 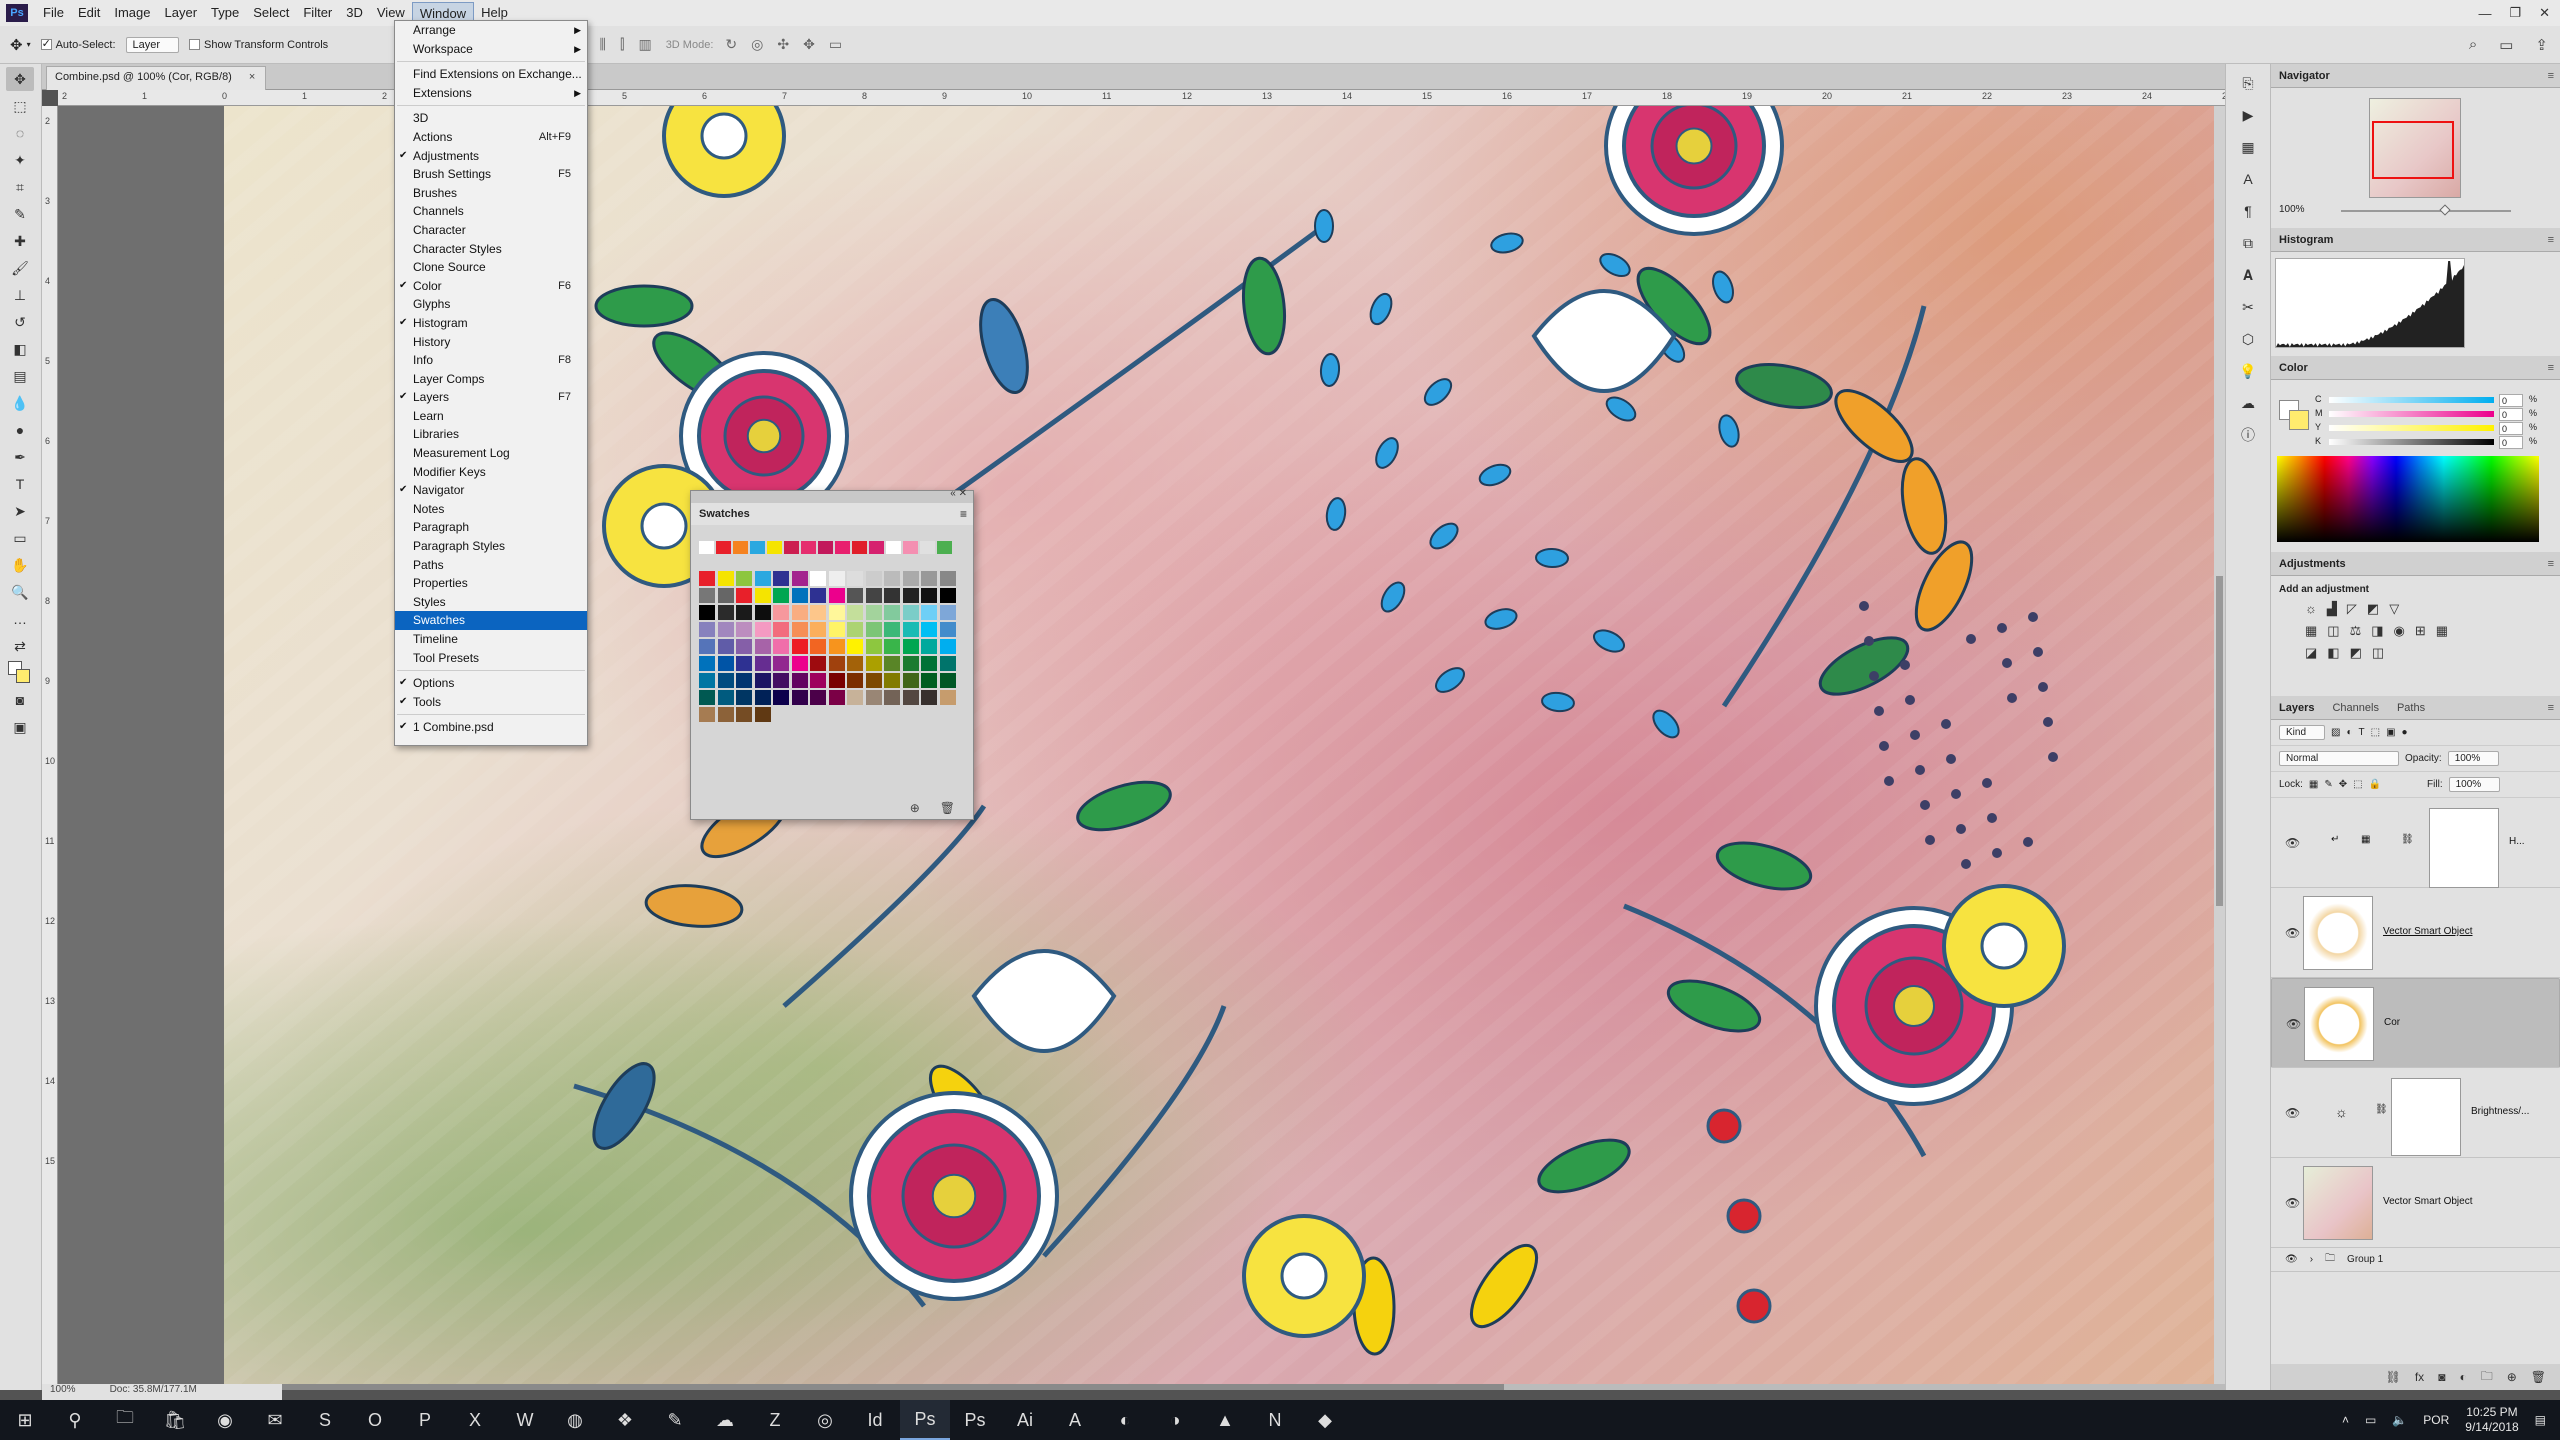 What do you see at coordinates (783, 44) in the screenshot?
I see `pan-icon: ✣` at bounding box center [783, 44].